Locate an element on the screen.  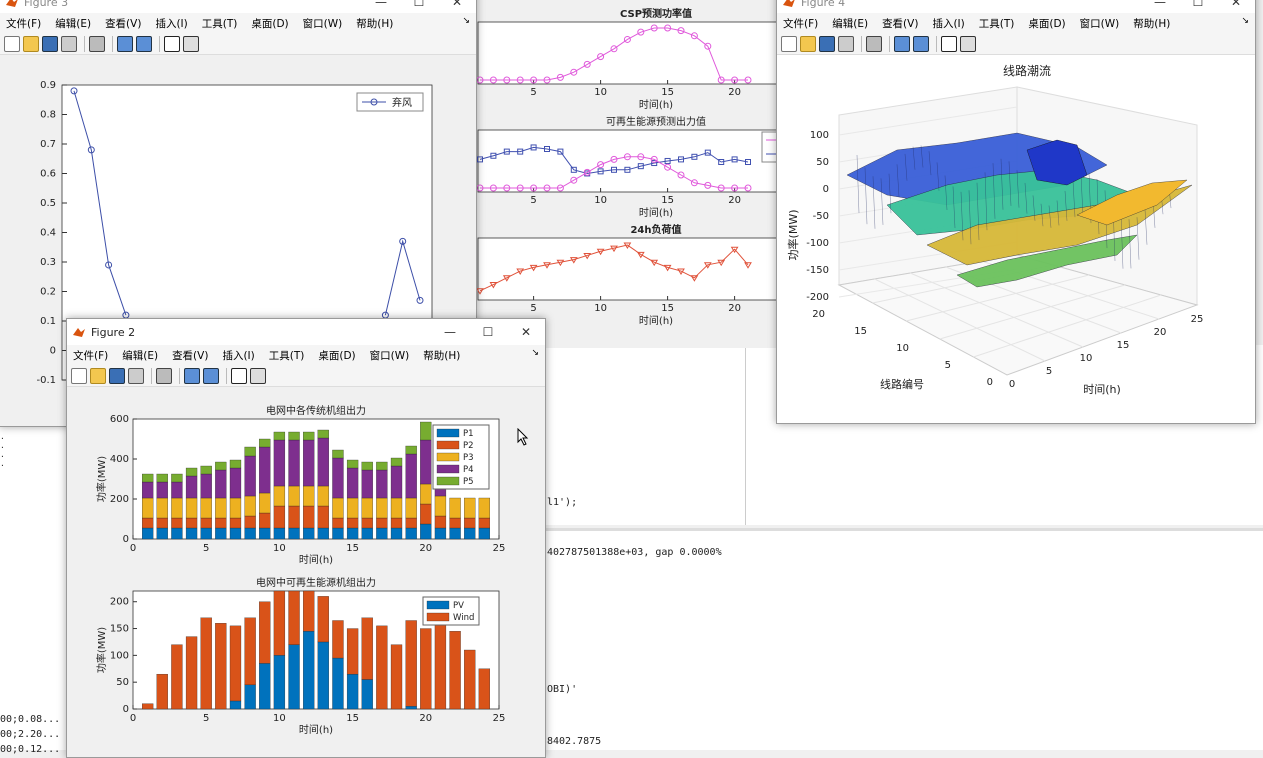
mouse-cursor-icon is located at coordinates (523, 437).